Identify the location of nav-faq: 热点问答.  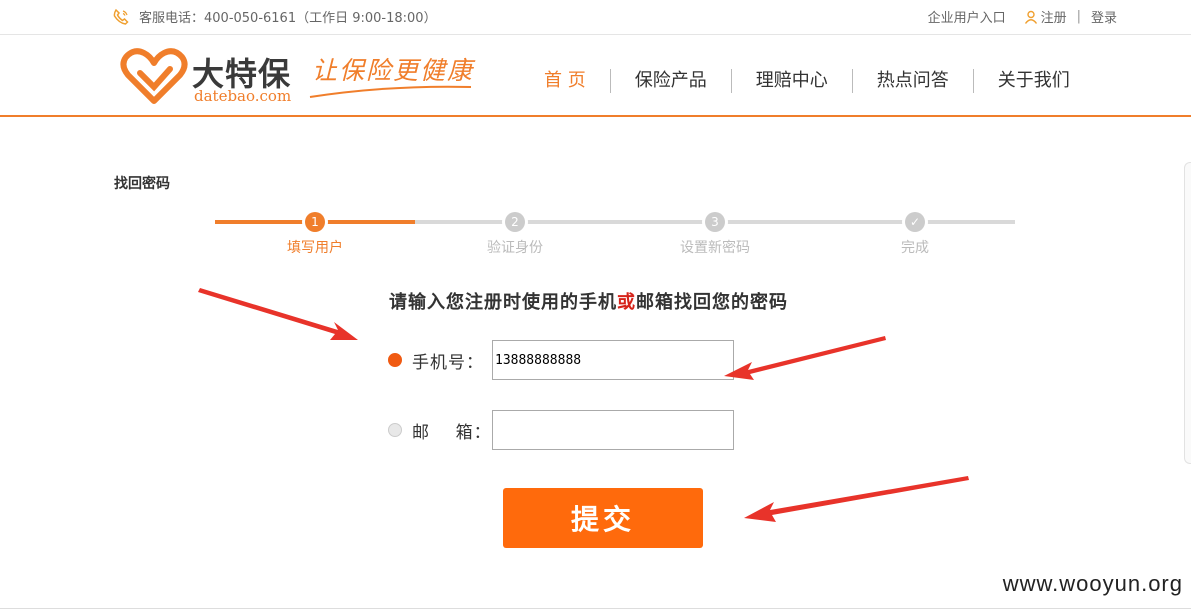
(912, 81).